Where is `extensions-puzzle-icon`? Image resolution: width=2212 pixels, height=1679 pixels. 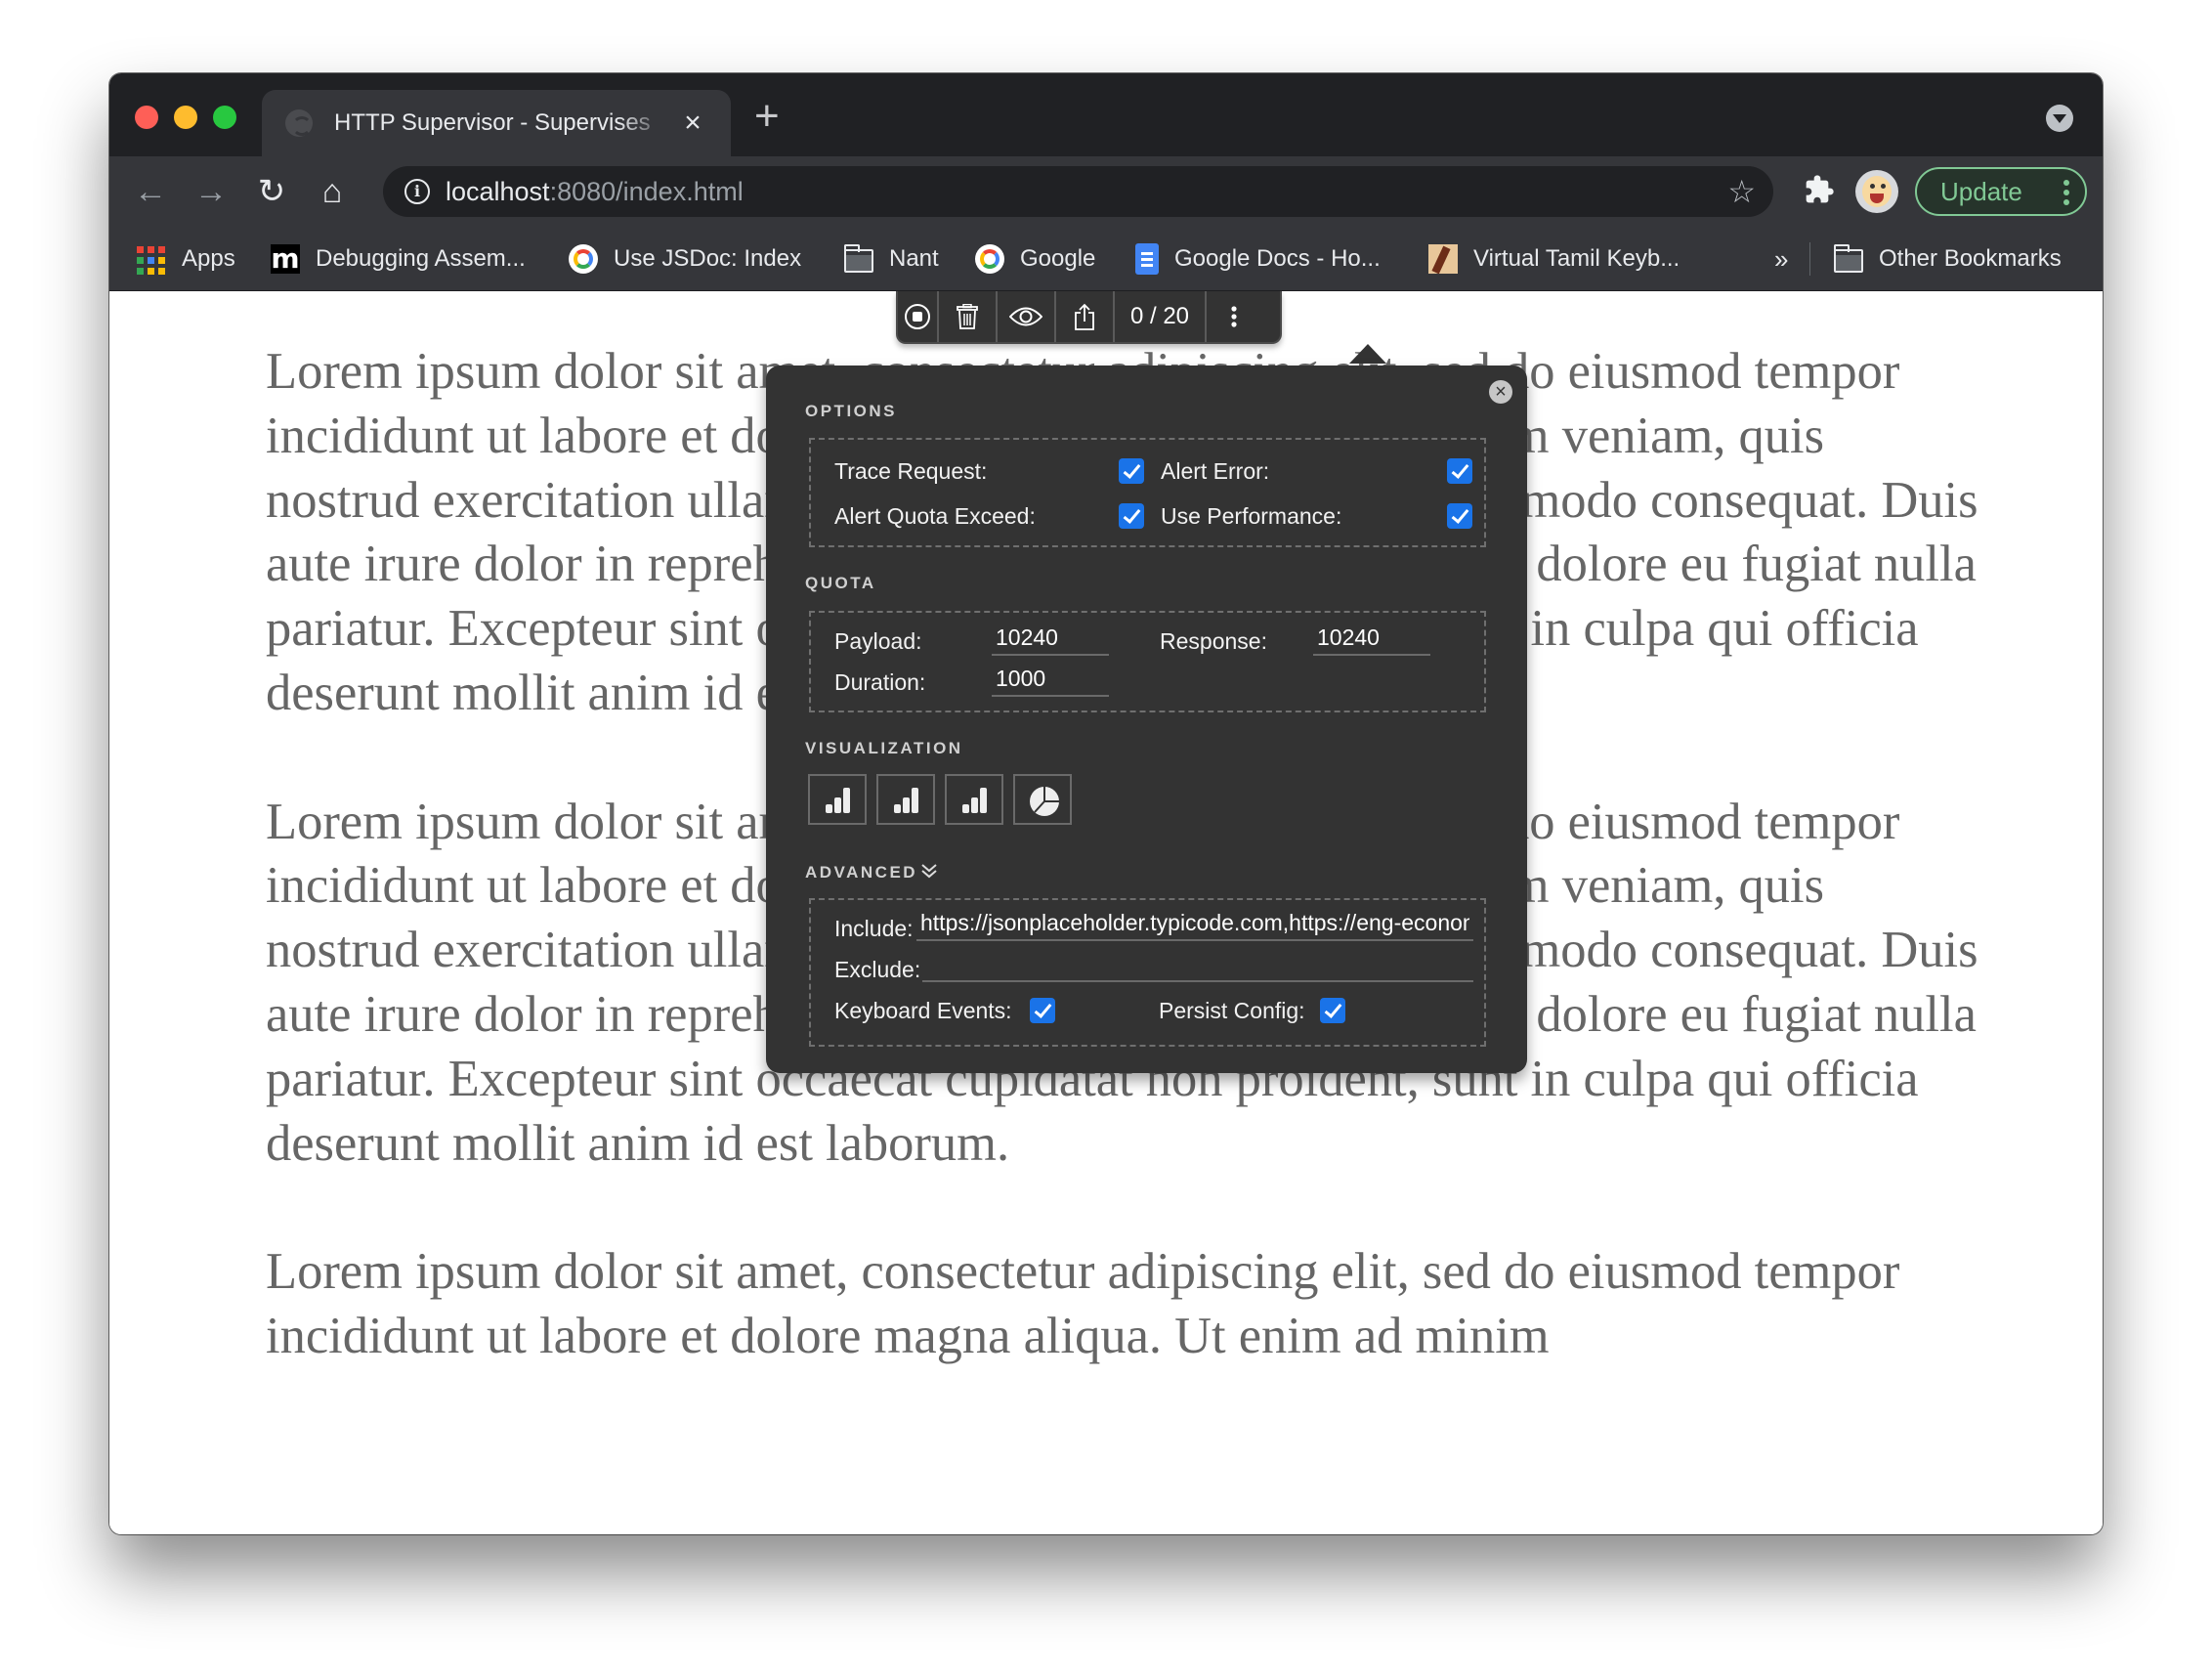
extensions-puzzle-icon is located at coordinates (1819, 191).